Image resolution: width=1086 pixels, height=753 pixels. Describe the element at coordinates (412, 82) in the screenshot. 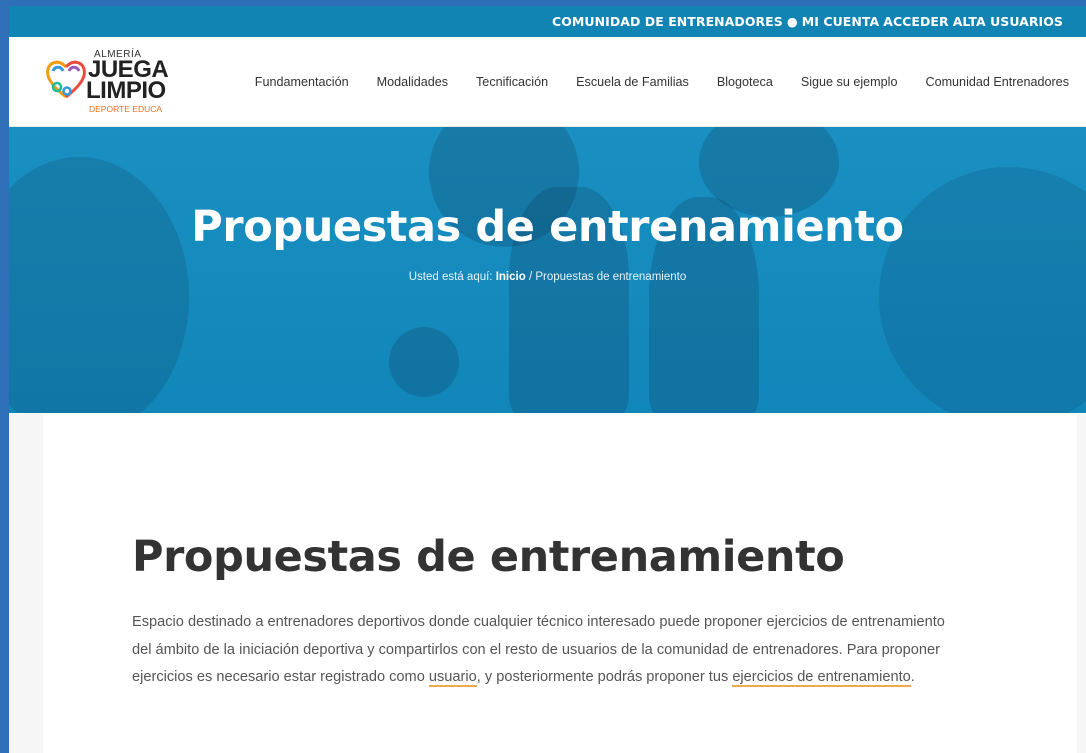

I see `nav-item-modalidades: Modalidades` at that location.